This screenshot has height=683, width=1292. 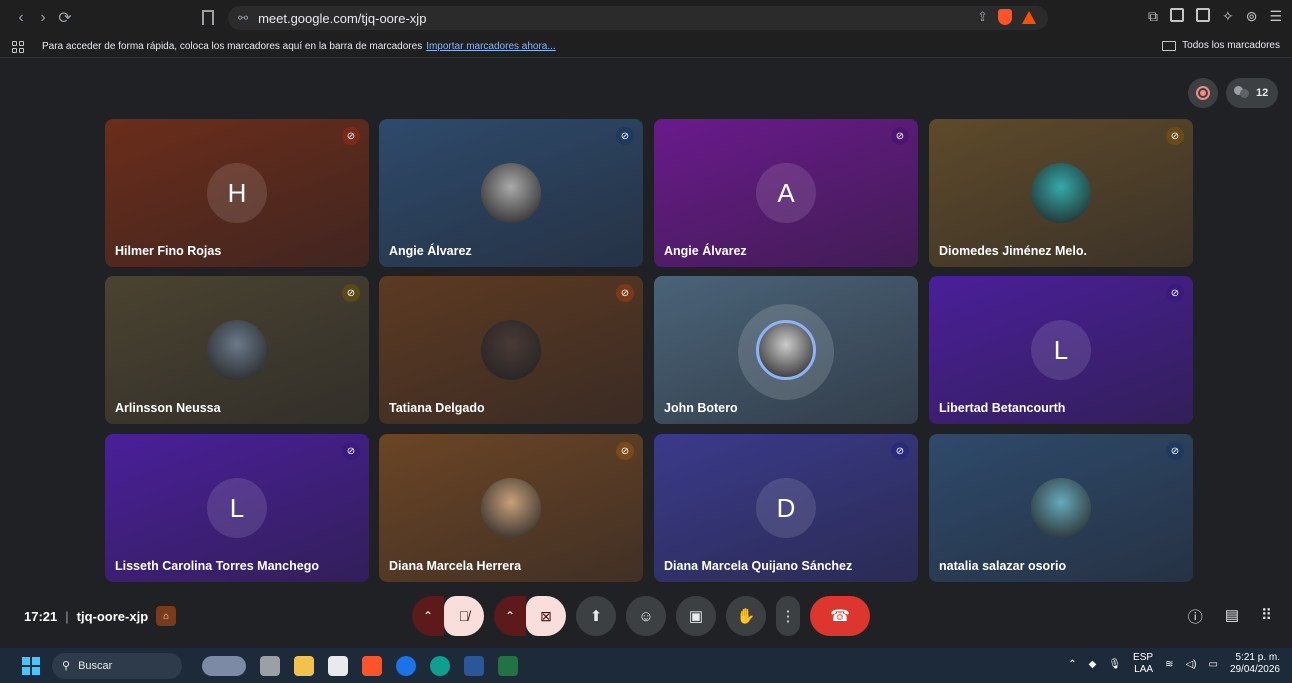 What do you see at coordinates (428, 616) in the screenshot?
I see `audio-options-button: ⌃` at bounding box center [428, 616].